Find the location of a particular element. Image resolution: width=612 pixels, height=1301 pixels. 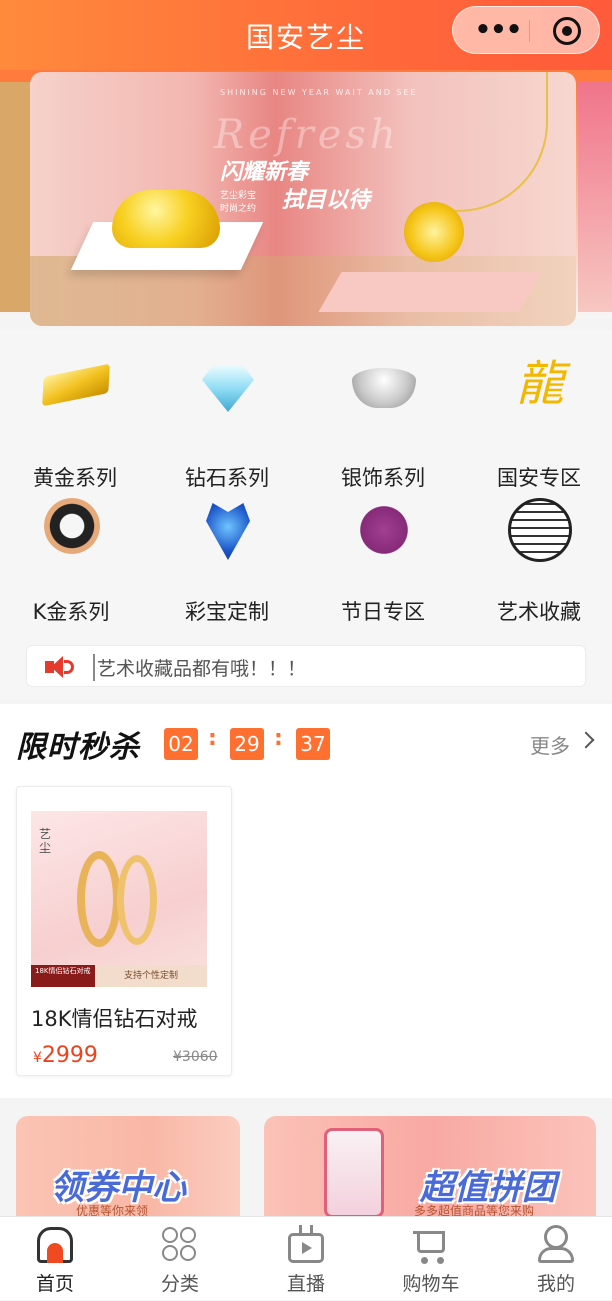

tab-cart: 购物车 is located at coordinates (431, 1259).